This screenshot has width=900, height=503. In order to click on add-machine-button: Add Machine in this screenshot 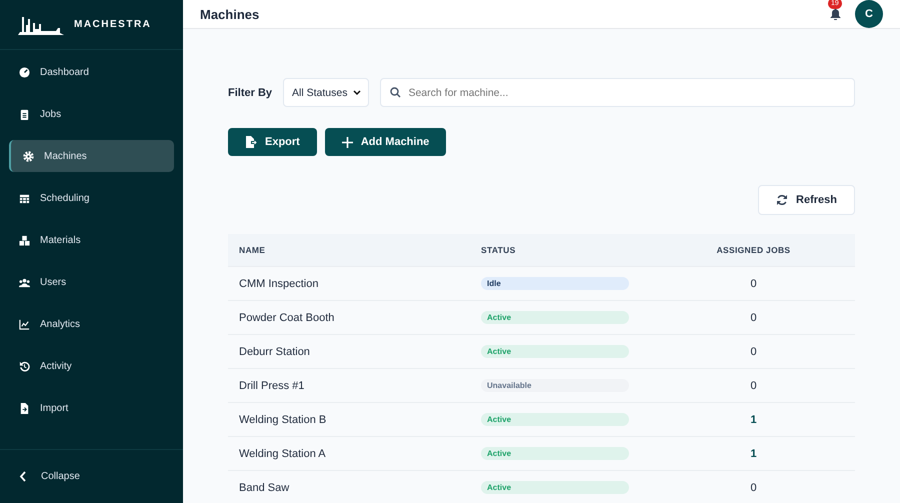, I will do `click(385, 142)`.